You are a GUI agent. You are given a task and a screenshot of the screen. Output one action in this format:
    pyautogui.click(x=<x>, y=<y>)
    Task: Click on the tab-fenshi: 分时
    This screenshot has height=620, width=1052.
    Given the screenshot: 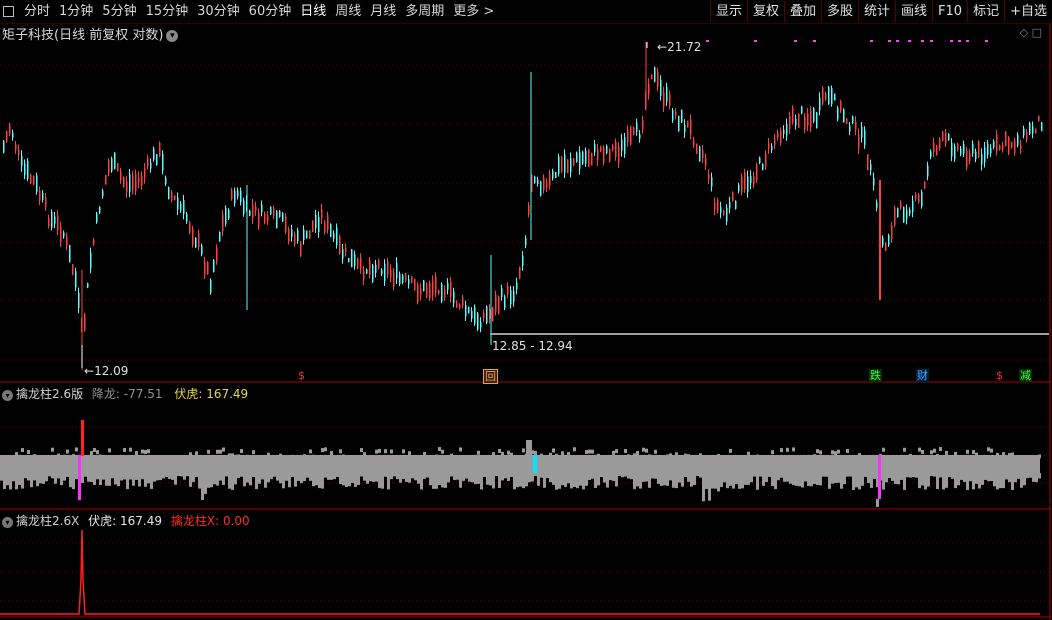 What is the action you would take?
    pyautogui.click(x=37, y=12)
    